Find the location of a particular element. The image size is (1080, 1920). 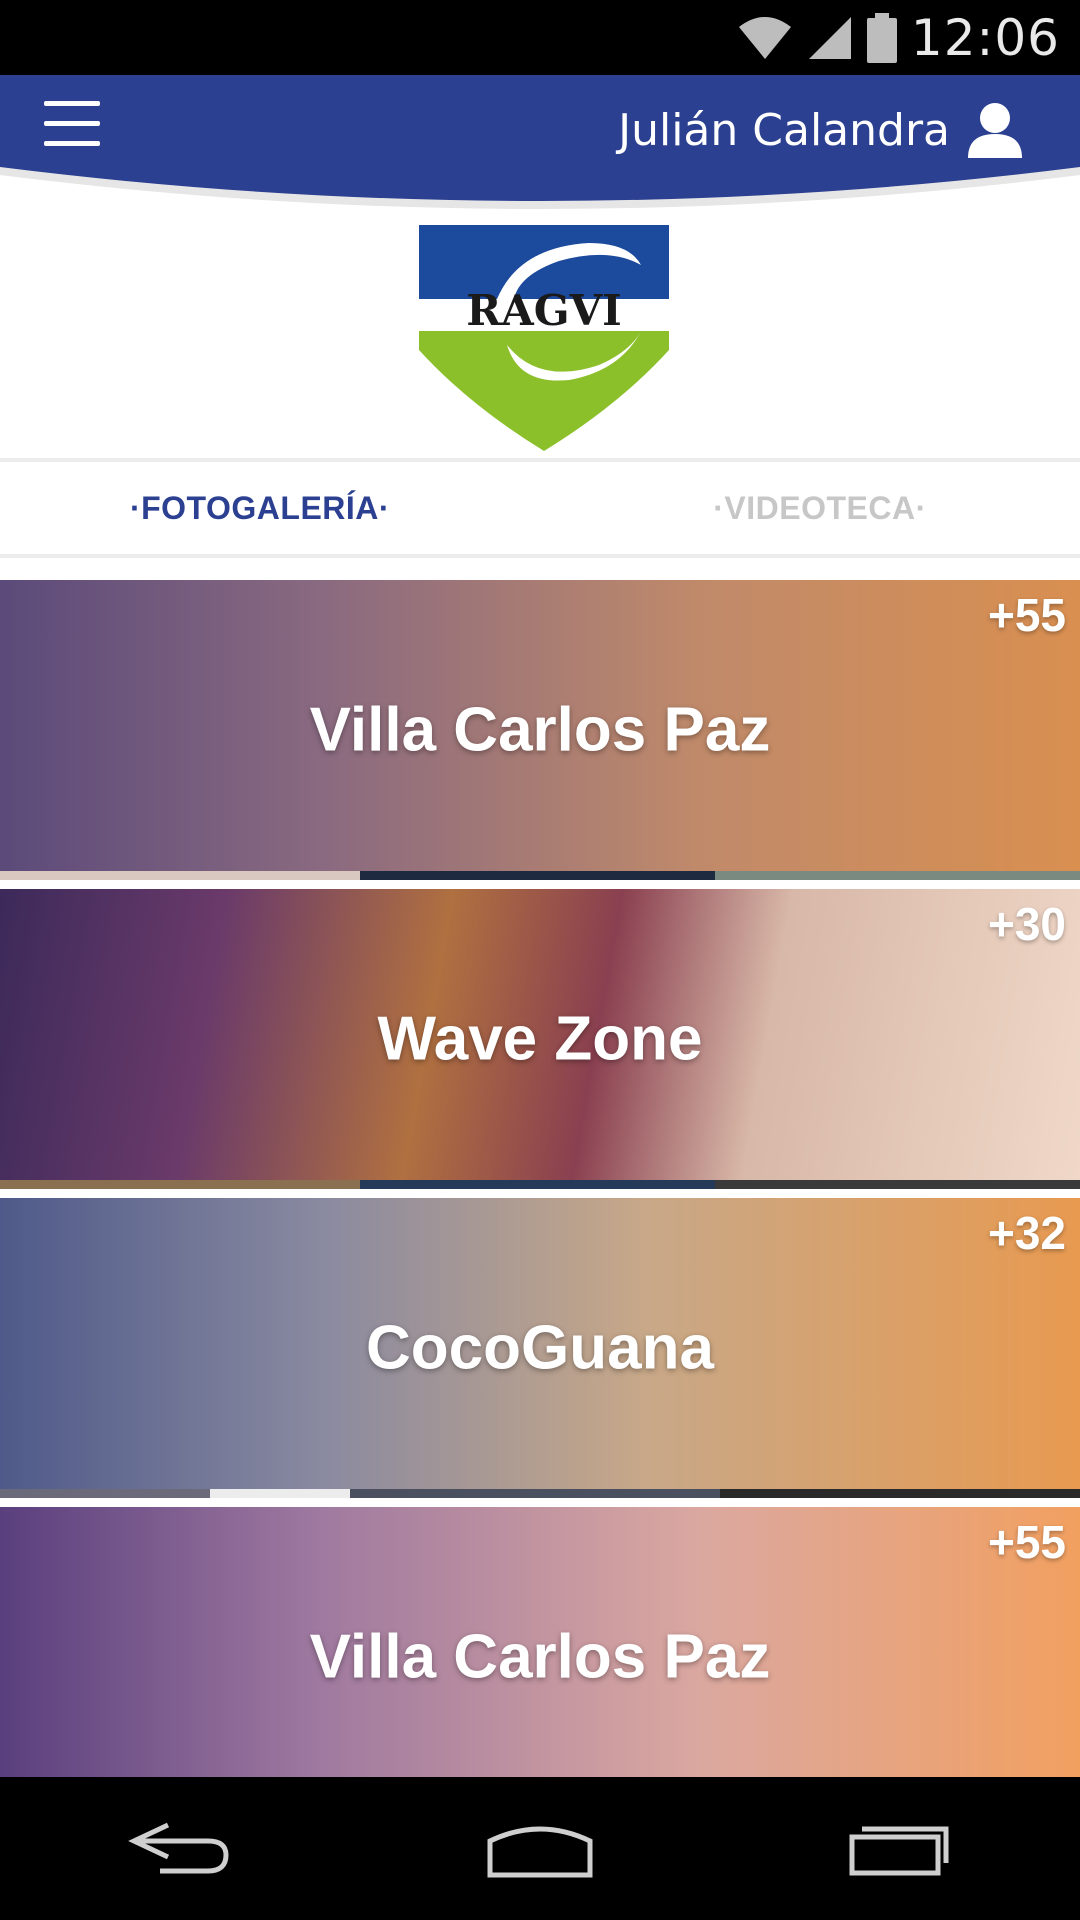

user-profile-button: Julián Calandra is located at coordinates (821, 130).